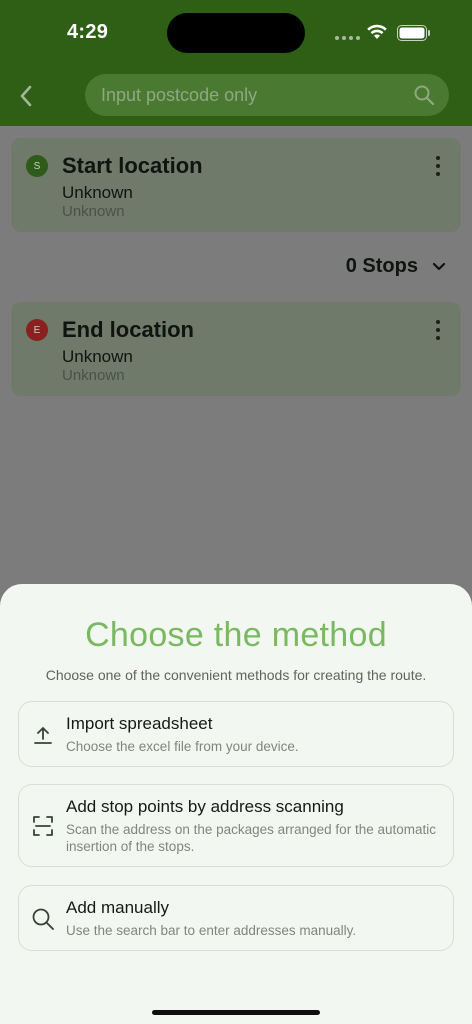  What do you see at coordinates (236, 349) in the screenshot?
I see `end-location-card: E End location Unknown Unknown` at bounding box center [236, 349].